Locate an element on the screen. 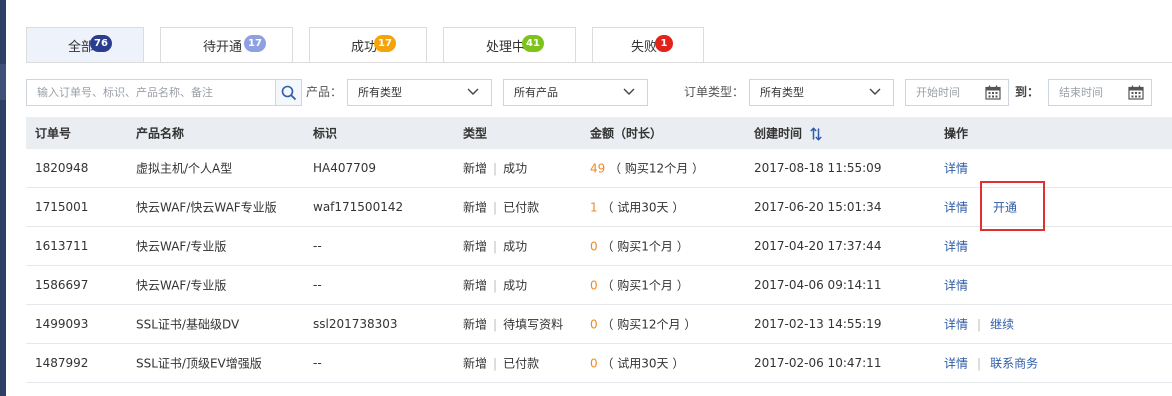 The height and width of the screenshot is (396, 1172). order-no: 1613711 is located at coordinates (62, 246).